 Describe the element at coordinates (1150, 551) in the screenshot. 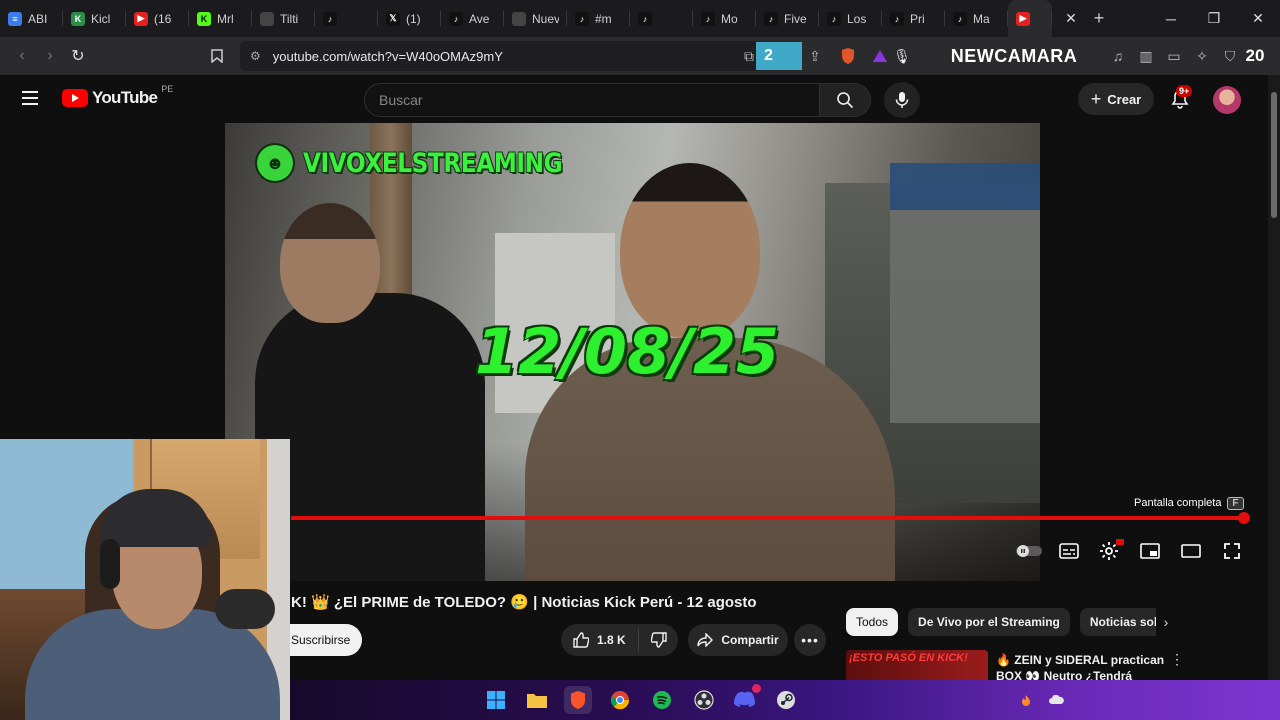

I see `miniplayer-icon` at that location.